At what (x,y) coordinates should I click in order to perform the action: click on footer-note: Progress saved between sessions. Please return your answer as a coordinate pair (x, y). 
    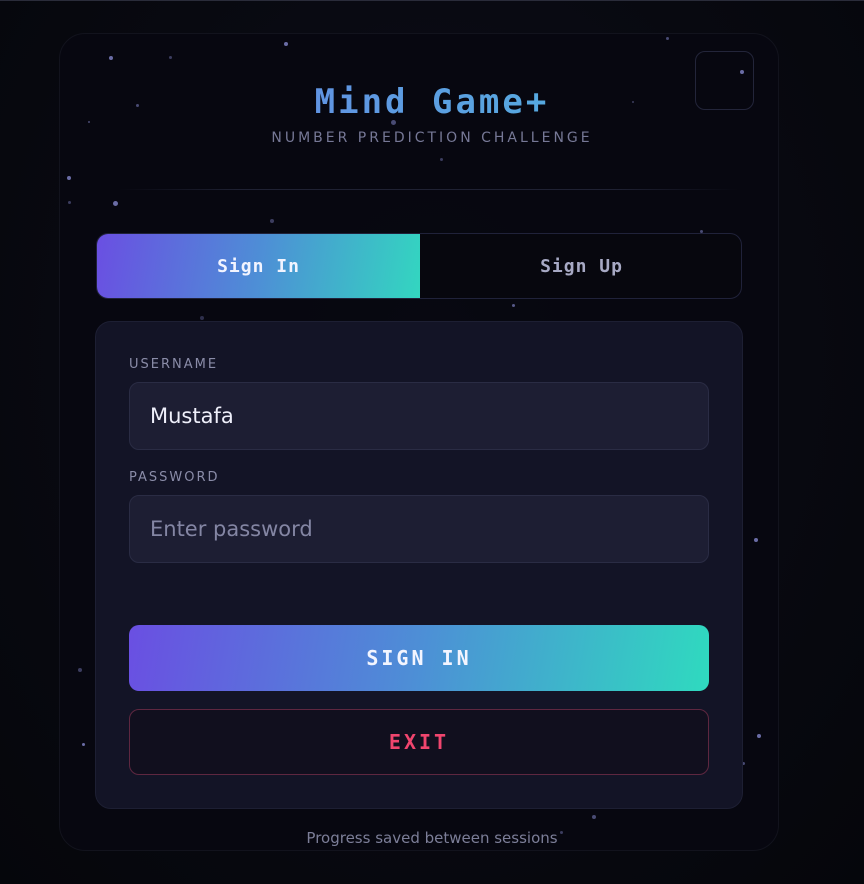
    Looking at the image, I should click on (432, 838).